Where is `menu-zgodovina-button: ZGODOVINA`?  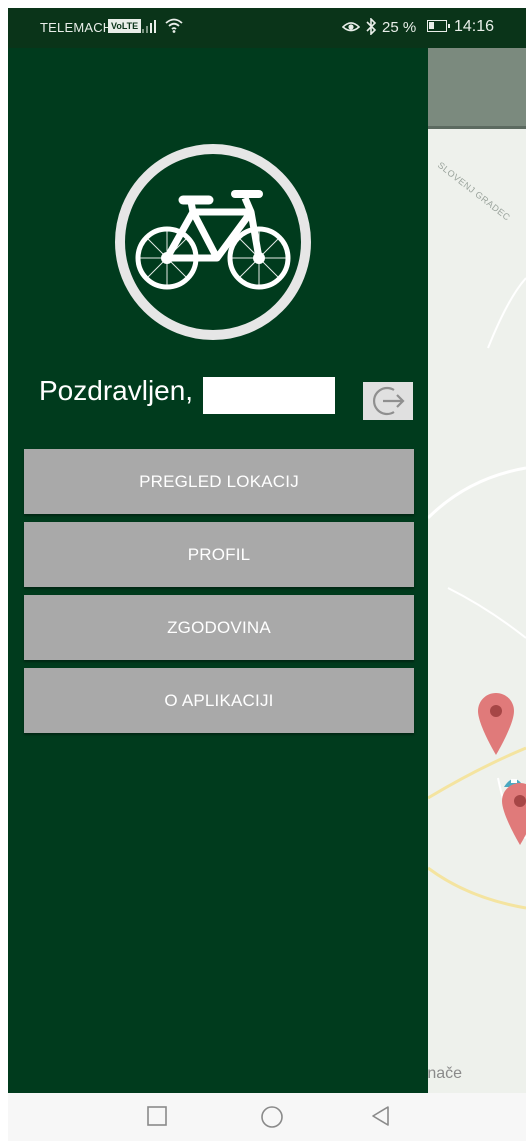
menu-zgodovina-button: ZGODOVINA is located at coordinates (219, 627).